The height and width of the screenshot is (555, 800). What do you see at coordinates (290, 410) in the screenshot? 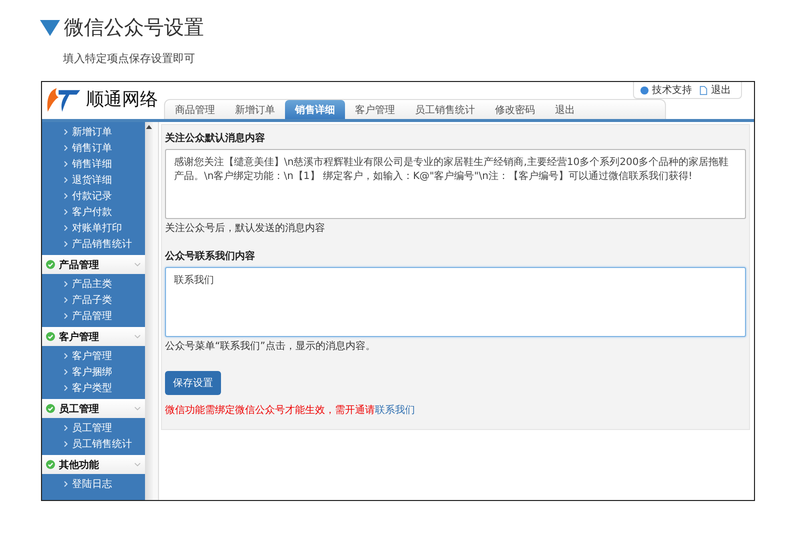
I see `notice-text: 微信功能需绑定微信公众号才能生效，需开通请联系我们` at bounding box center [290, 410].